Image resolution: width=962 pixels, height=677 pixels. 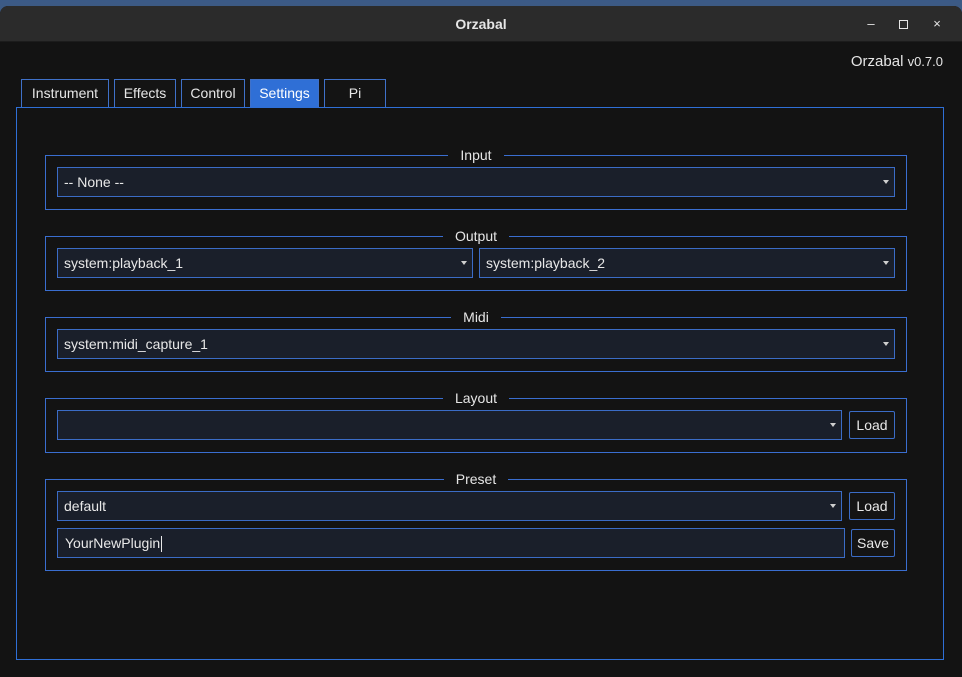 What do you see at coordinates (871, 24) in the screenshot?
I see `minimize-icon: –` at bounding box center [871, 24].